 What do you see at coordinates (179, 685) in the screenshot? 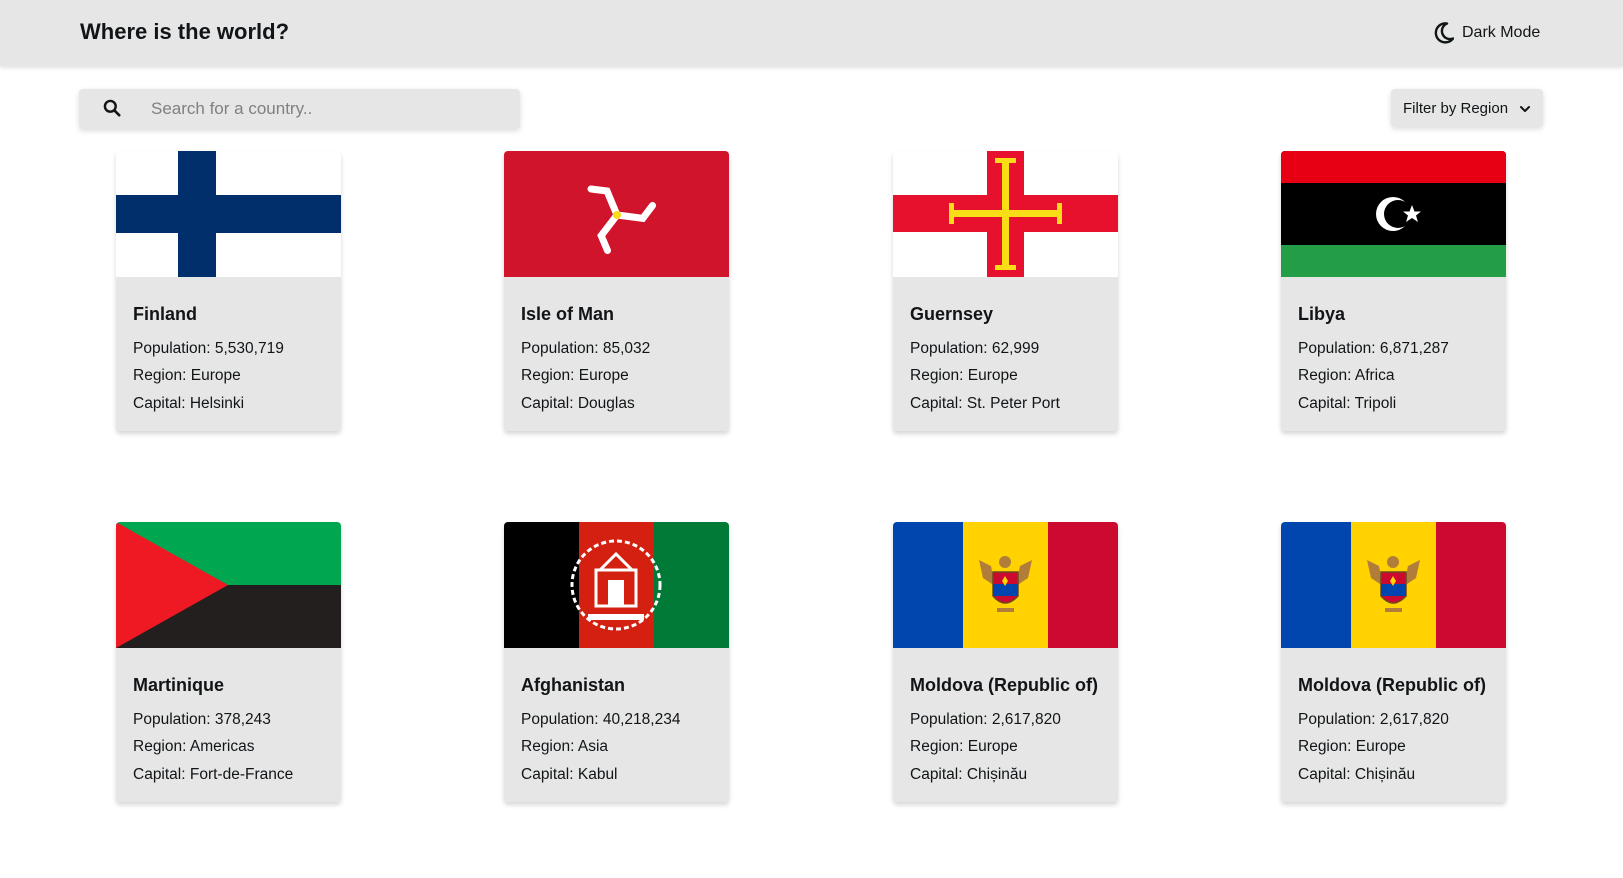
I see `country-name: Martinique` at bounding box center [179, 685].